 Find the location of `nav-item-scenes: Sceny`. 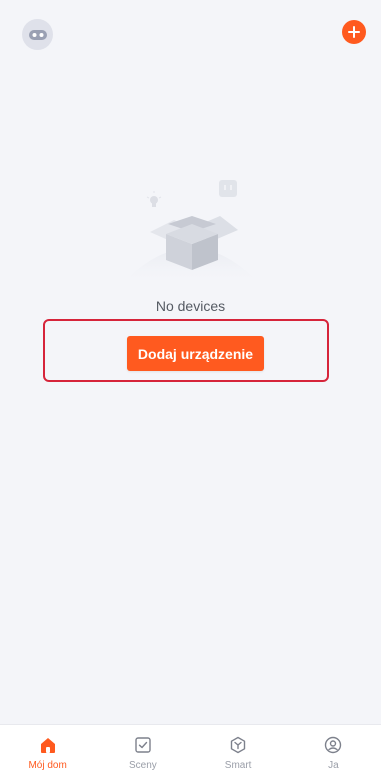

nav-item-scenes: Sceny is located at coordinates (142, 751).